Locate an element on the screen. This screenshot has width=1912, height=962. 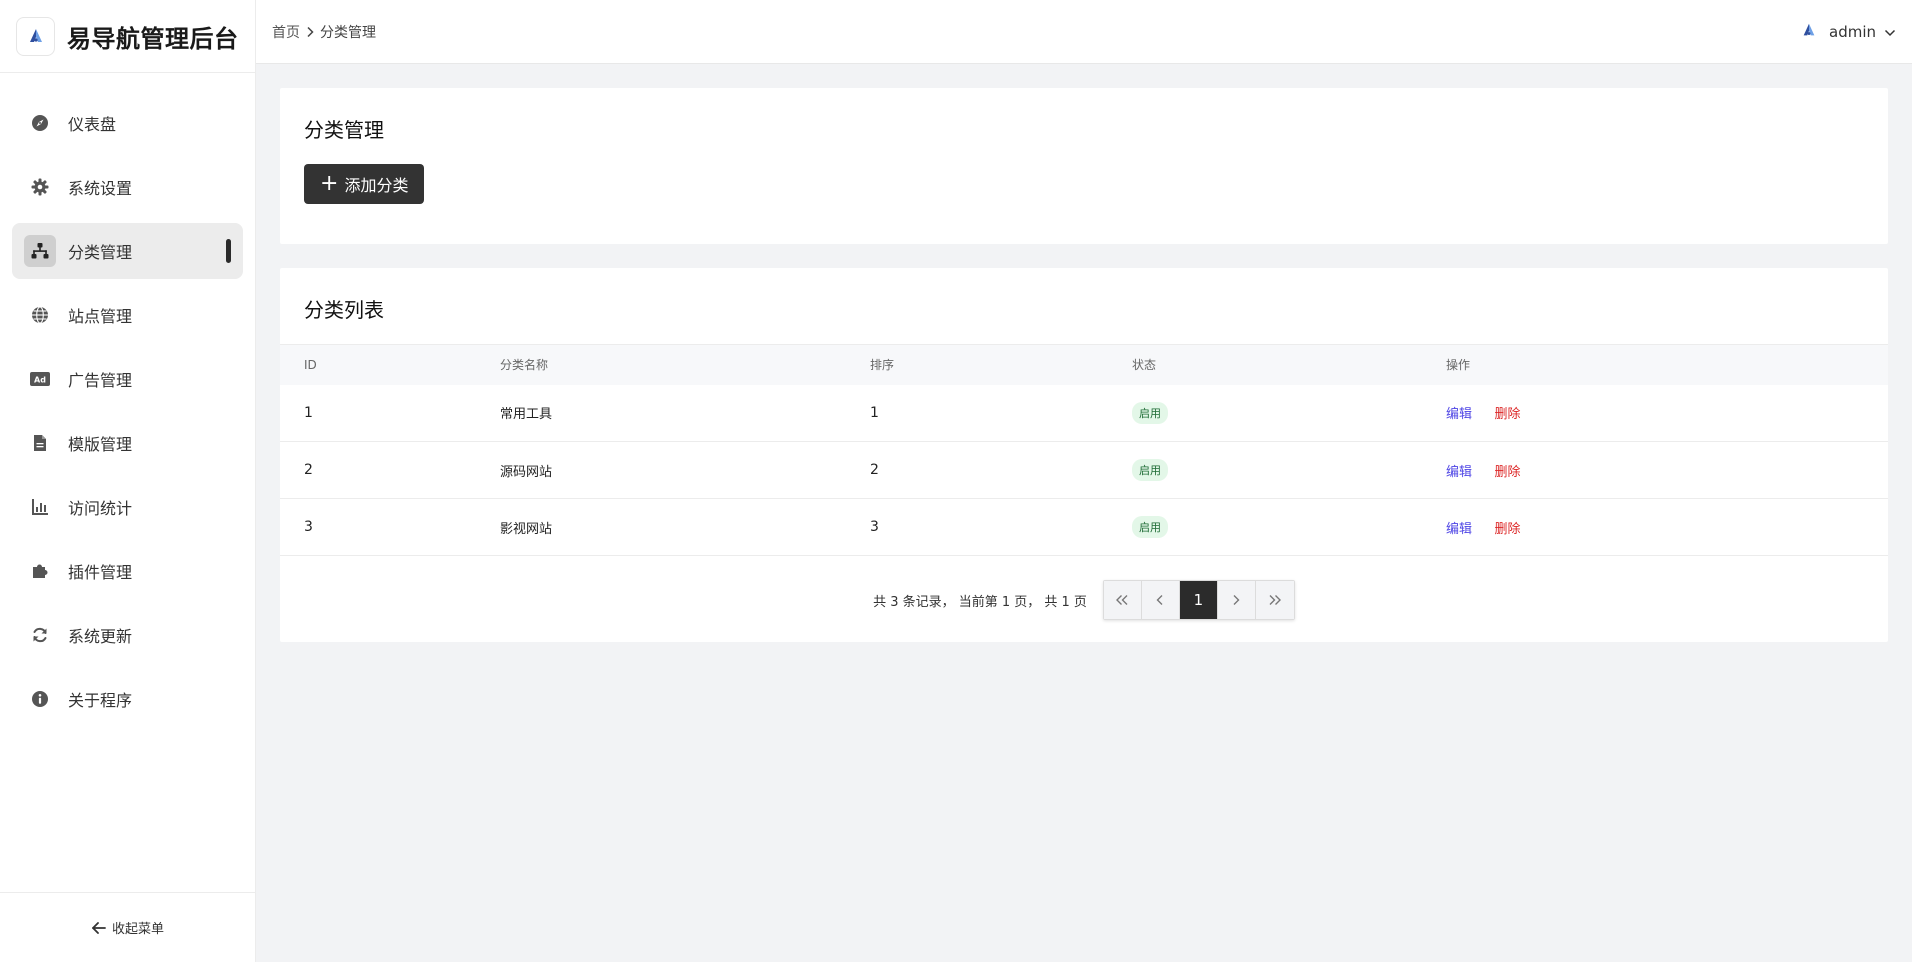
column-header-name: 分类名称 is located at coordinates (685, 364).